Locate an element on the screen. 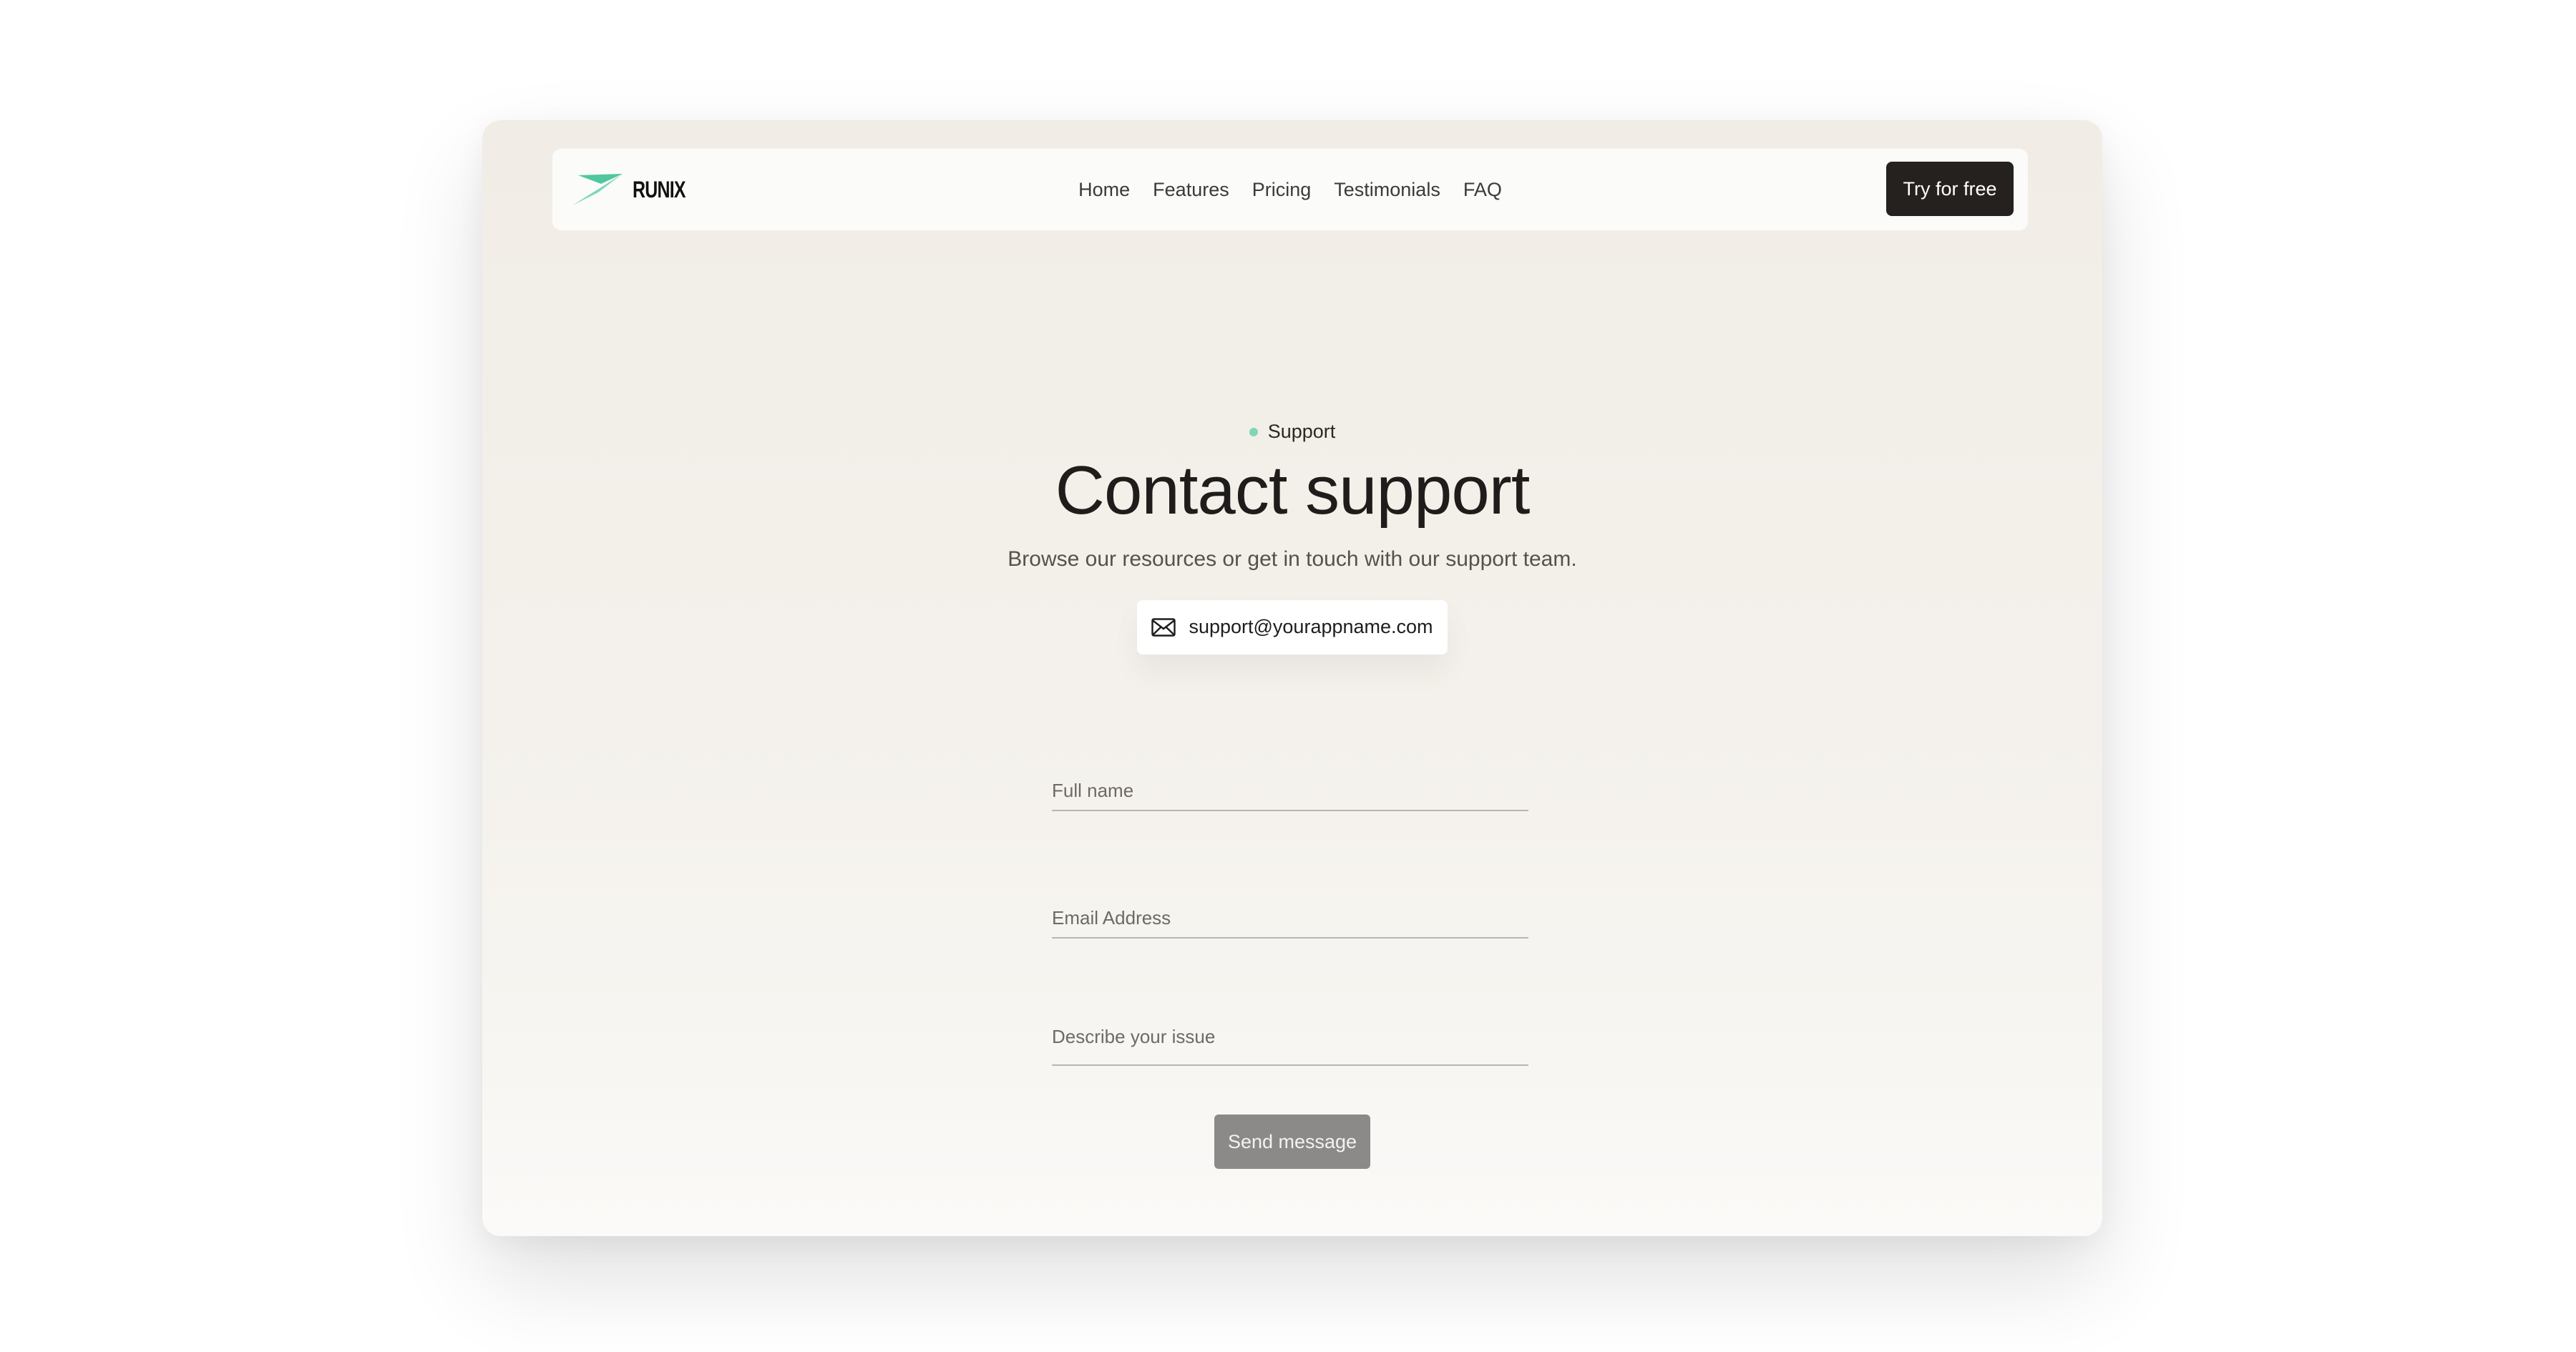 The image size is (2576, 1352). brand-name: RUNIX is located at coordinates (659, 189).